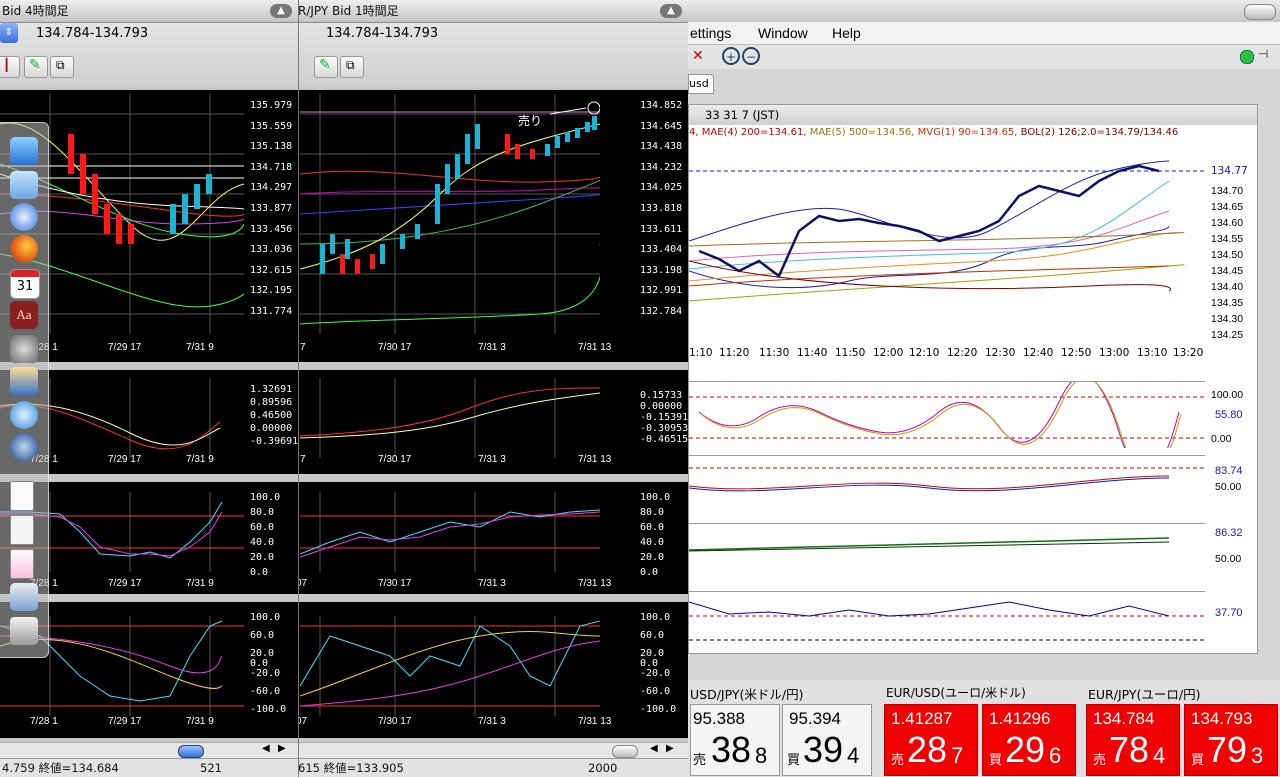 This screenshot has height=777, width=1280. What do you see at coordinates (24, 447) in the screenshot?
I see `quicktime-icon` at bounding box center [24, 447].